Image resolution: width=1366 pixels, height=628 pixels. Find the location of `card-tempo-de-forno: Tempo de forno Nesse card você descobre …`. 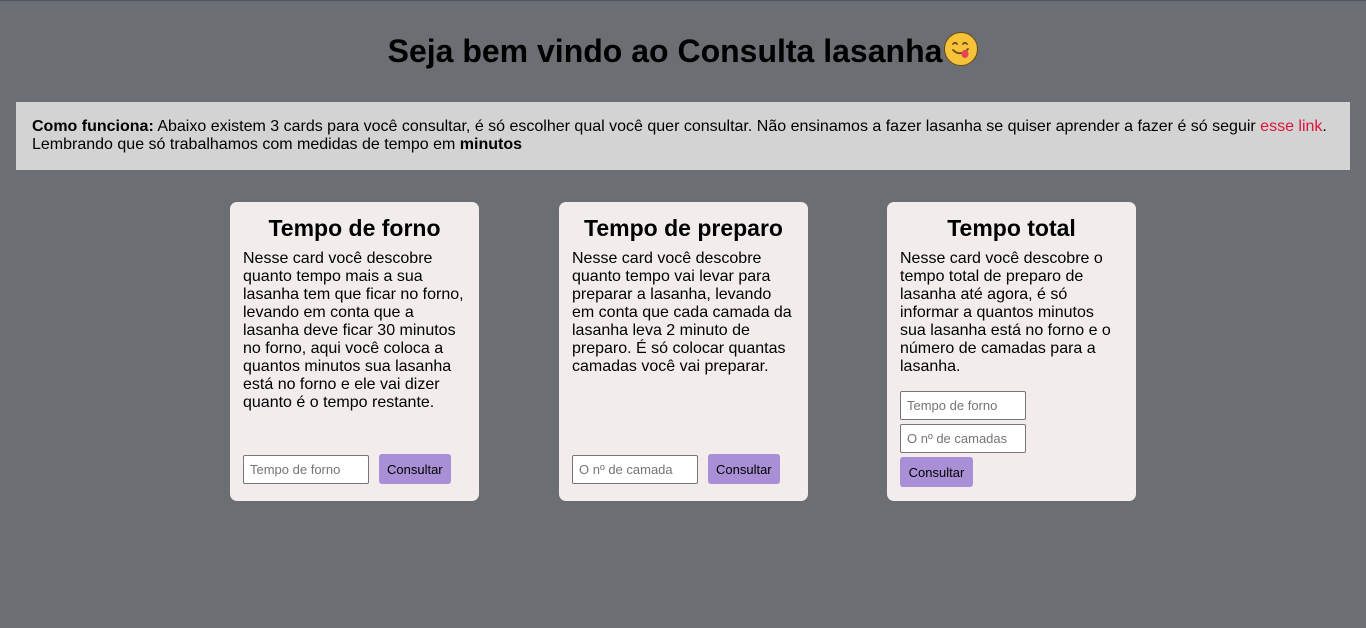

card-tempo-de-forno: Tempo de forno Nesse card você descobre … is located at coordinates (354, 351).